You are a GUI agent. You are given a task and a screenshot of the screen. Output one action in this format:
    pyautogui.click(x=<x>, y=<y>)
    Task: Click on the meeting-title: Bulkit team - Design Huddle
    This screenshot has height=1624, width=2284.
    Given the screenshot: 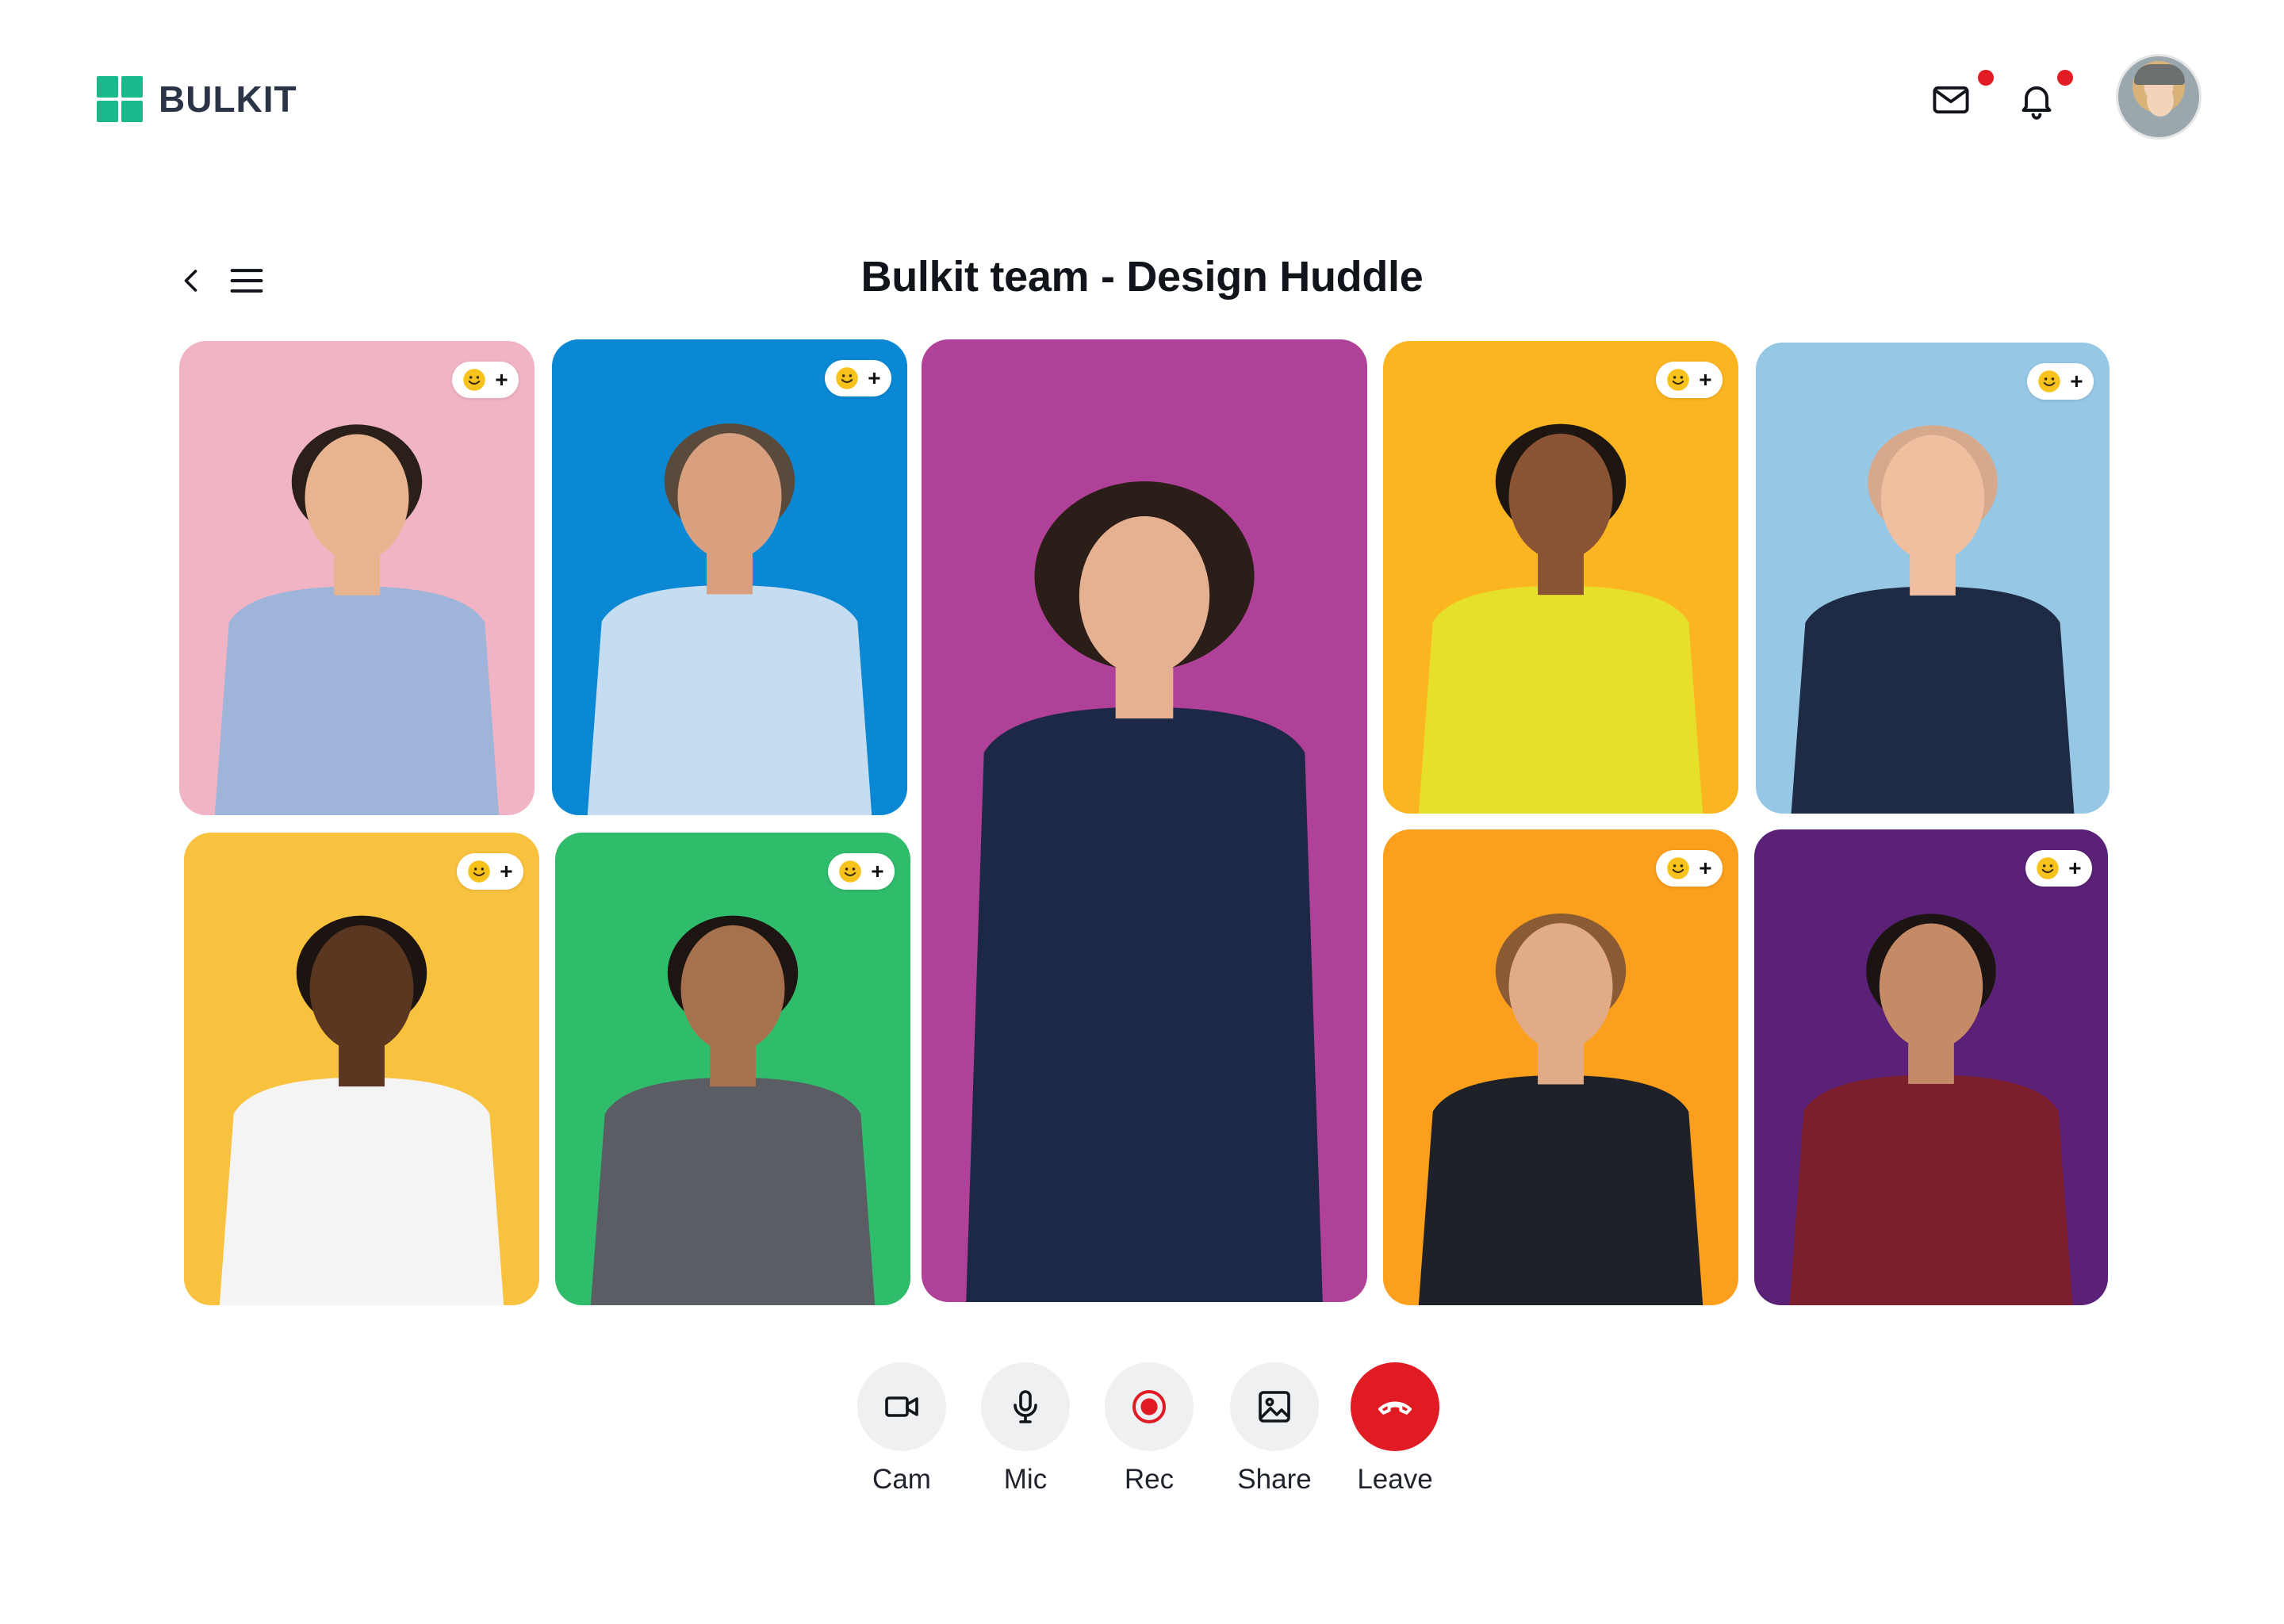 What is the action you would take?
    pyautogui.click(x=1142, y=277)
    